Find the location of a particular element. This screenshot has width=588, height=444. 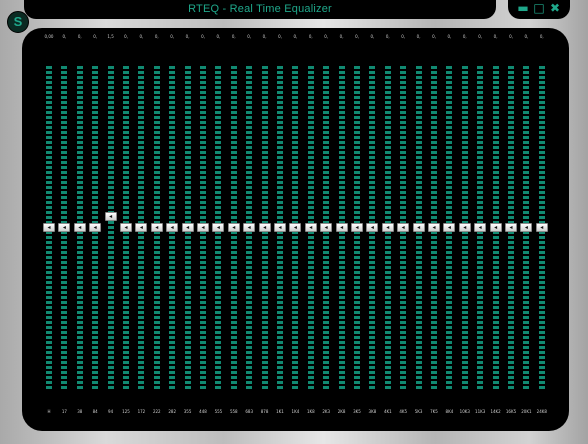

band-frequency-label: 14K2 is located at coordinates (495, 411).